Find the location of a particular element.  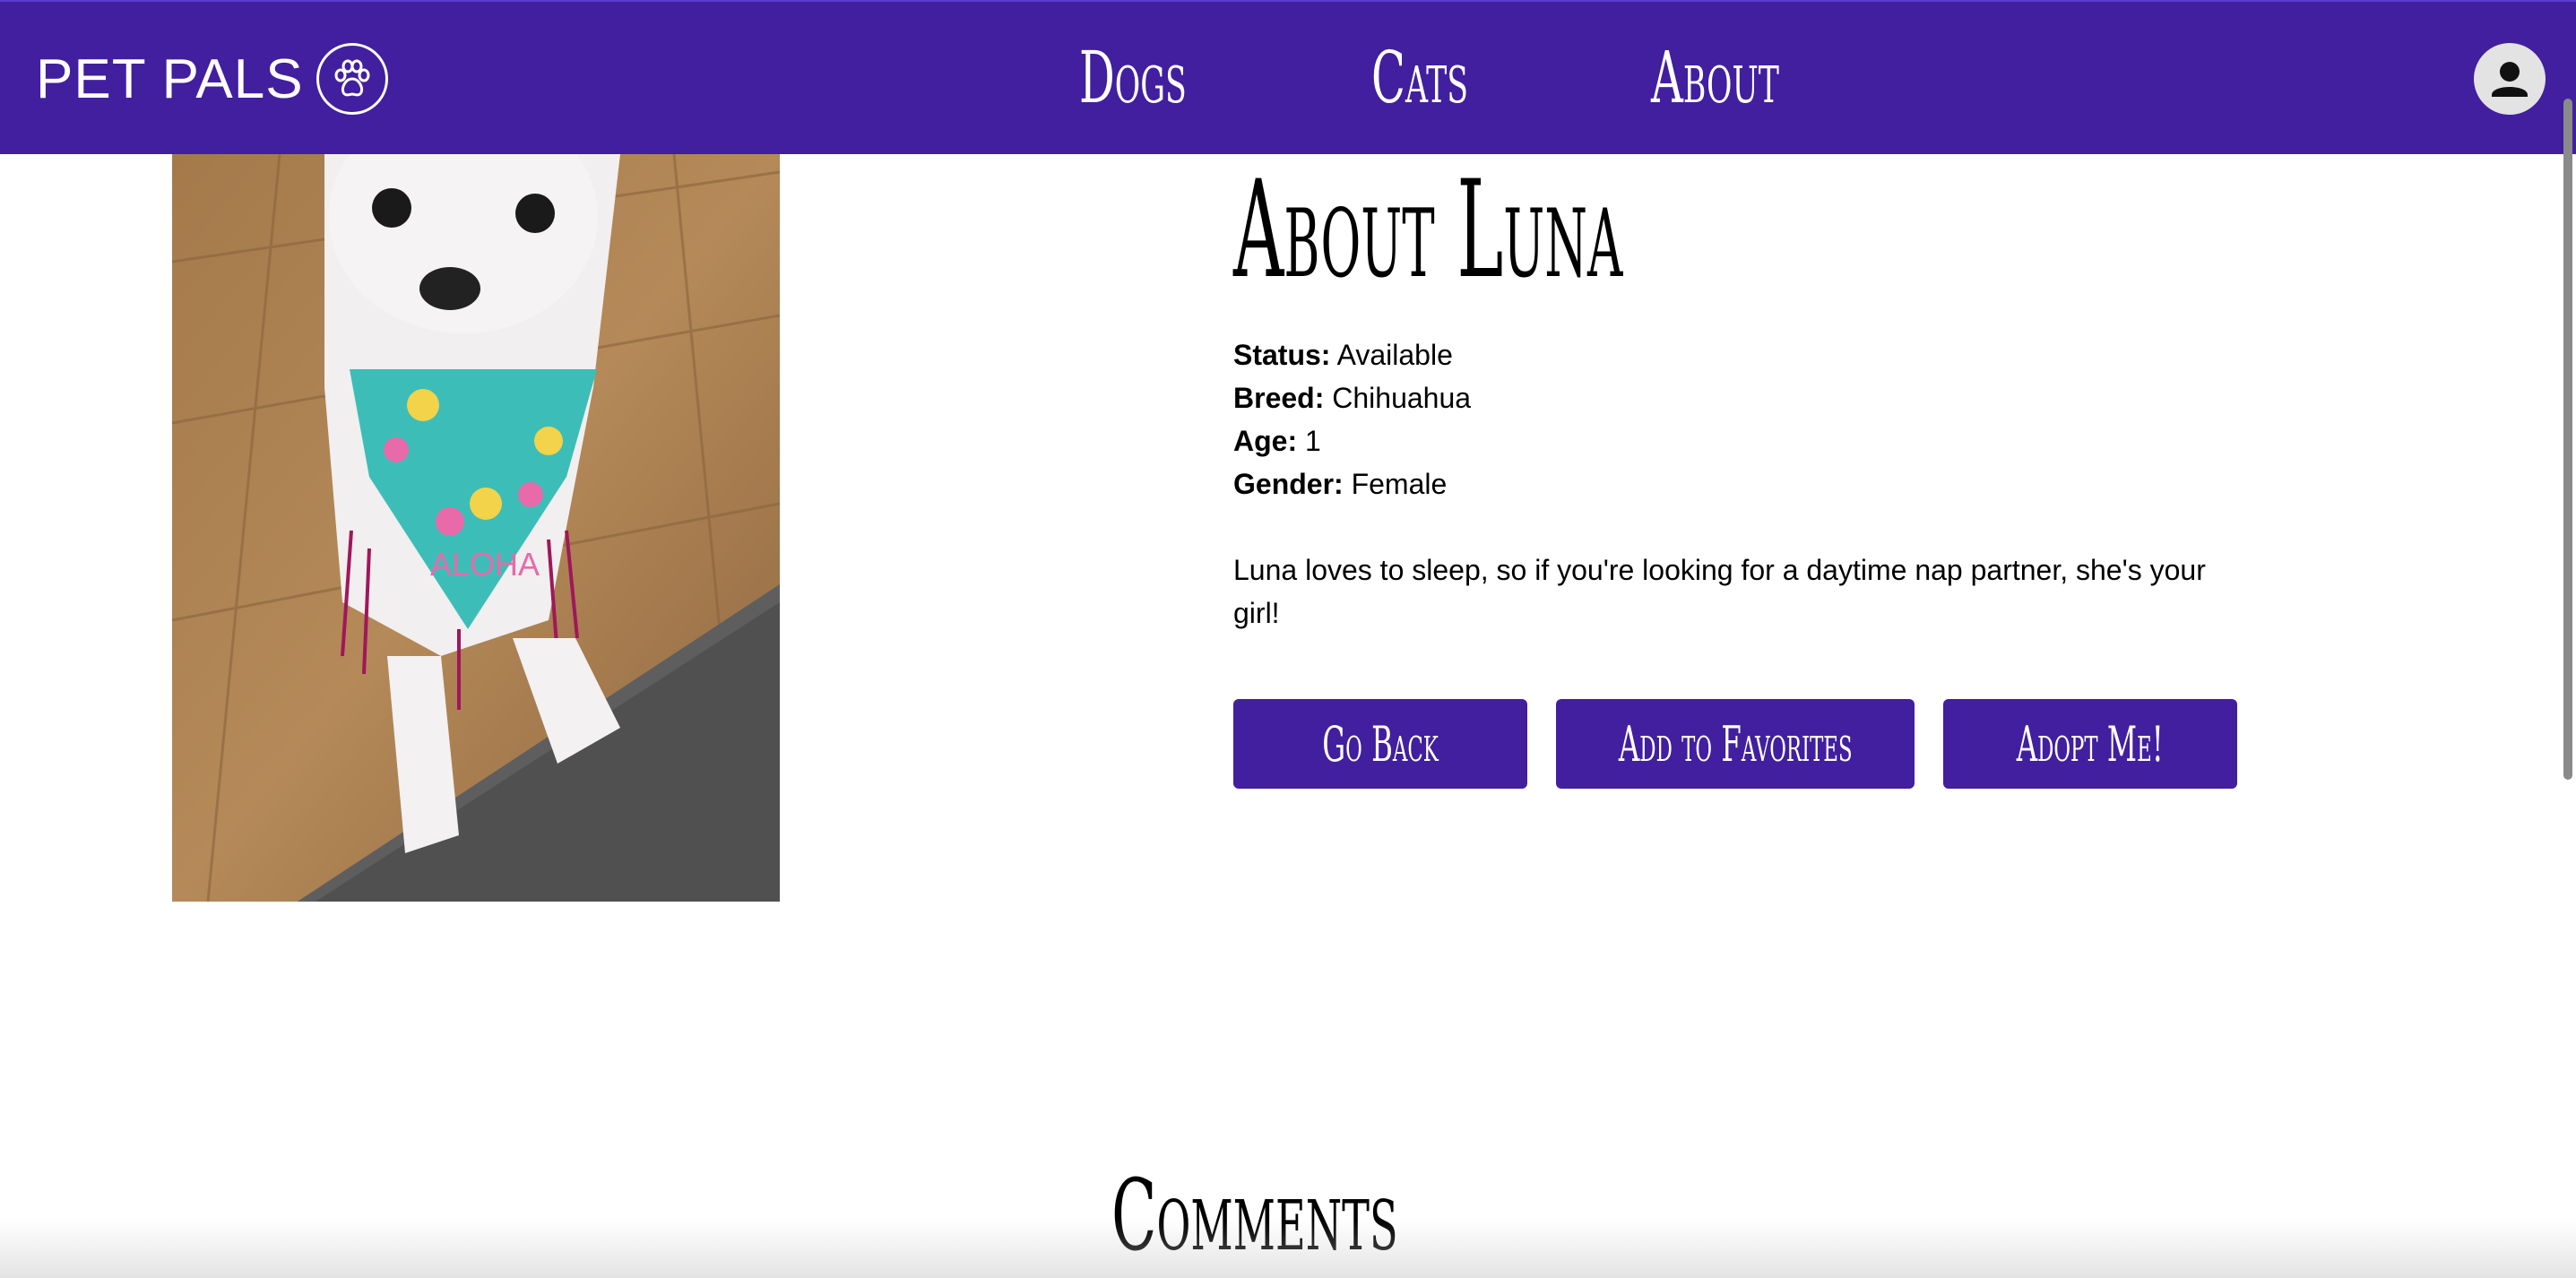

pet-photo: ALOHA is located at coordinates (476, 528).